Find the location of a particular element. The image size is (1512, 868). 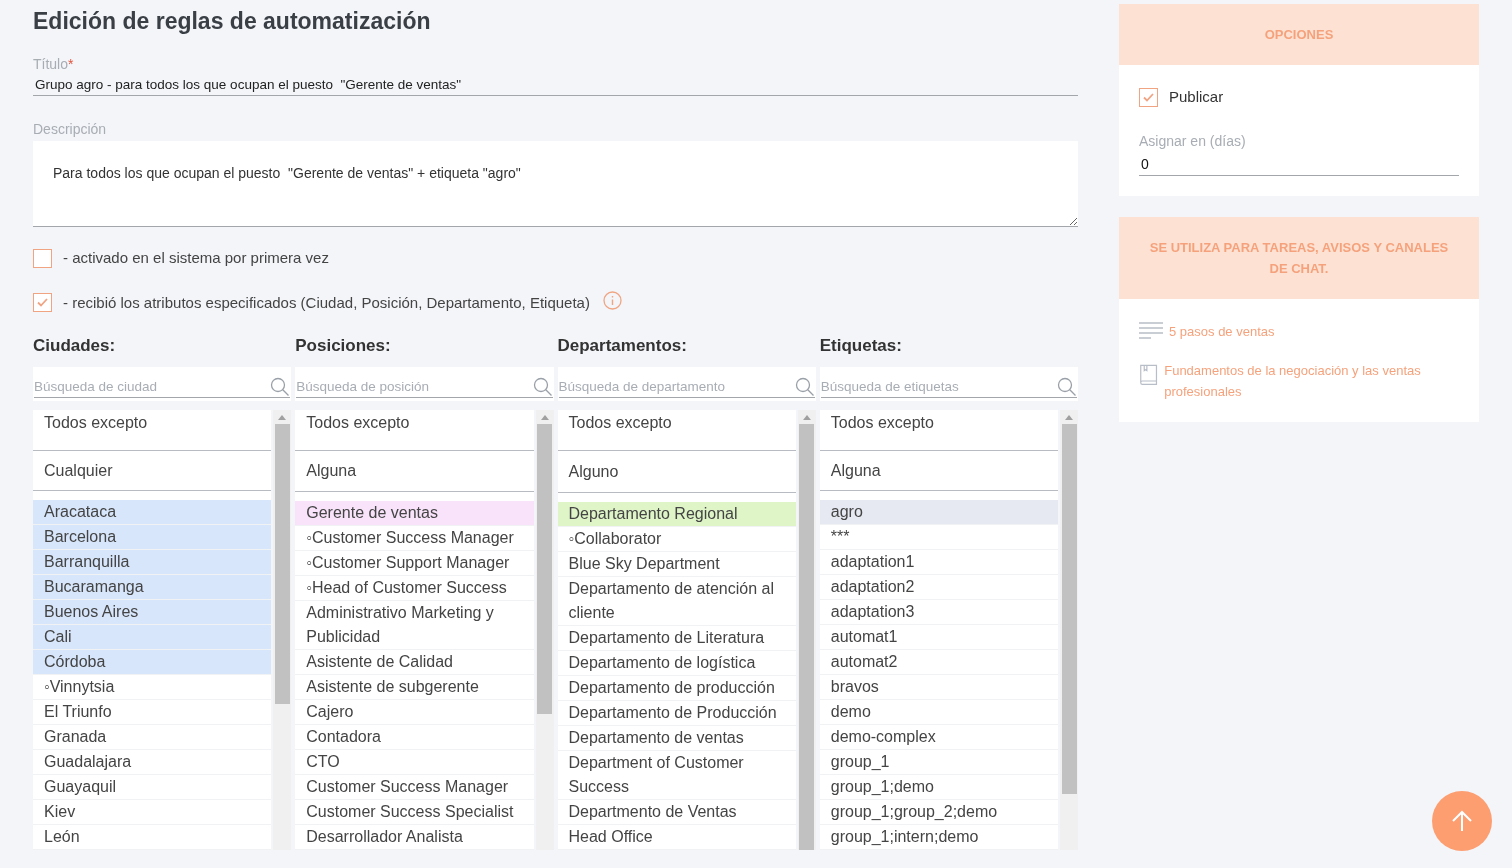

arrow-up-icon is located at coordinates (1462, 821).